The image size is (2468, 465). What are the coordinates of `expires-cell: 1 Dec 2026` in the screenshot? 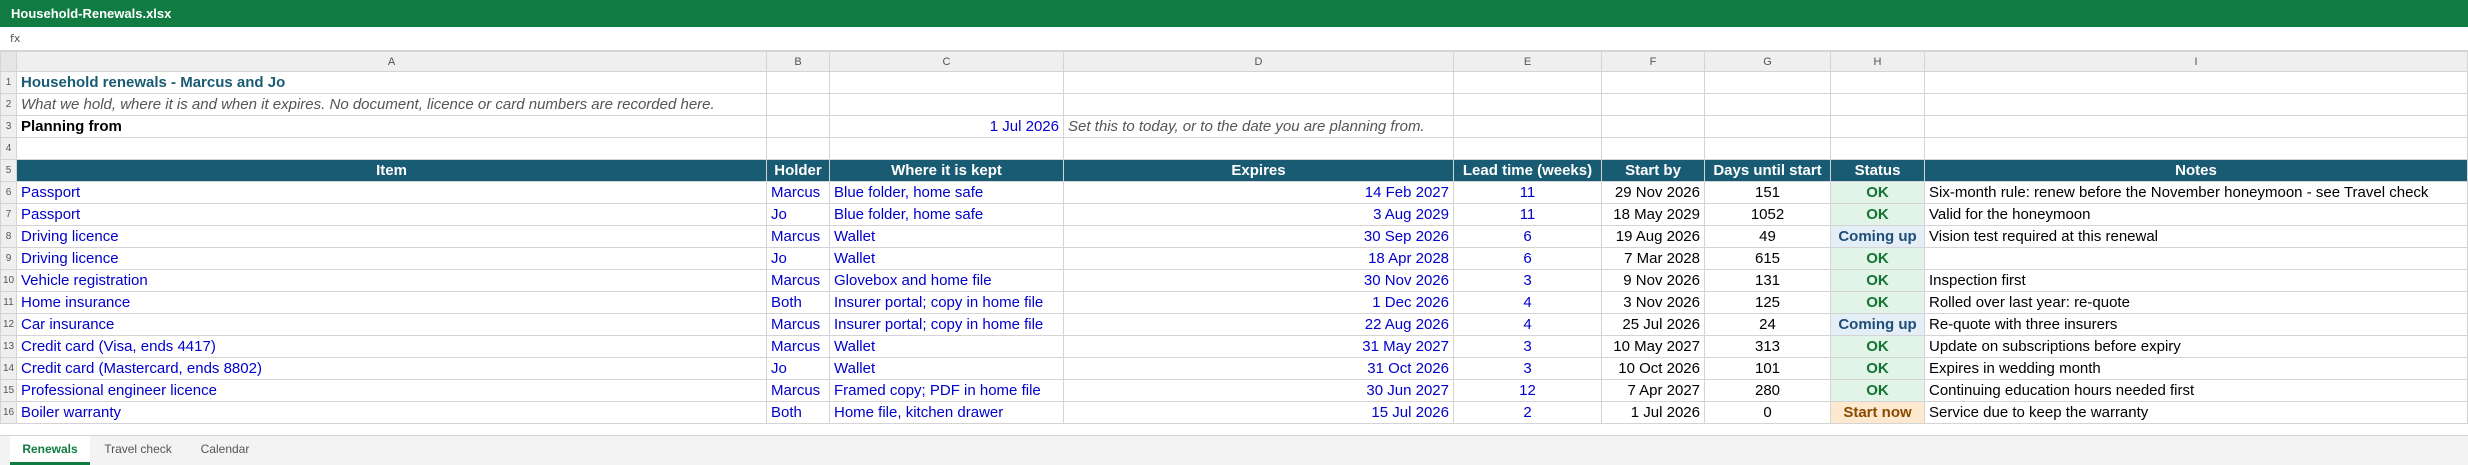 It's located at (1258, 302).